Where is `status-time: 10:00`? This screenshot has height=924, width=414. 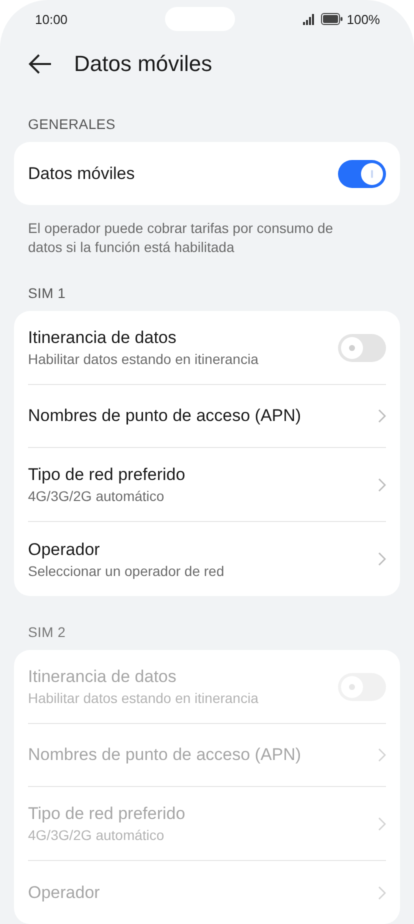
status-time: 10:00 is located at coordinates (51, 19).